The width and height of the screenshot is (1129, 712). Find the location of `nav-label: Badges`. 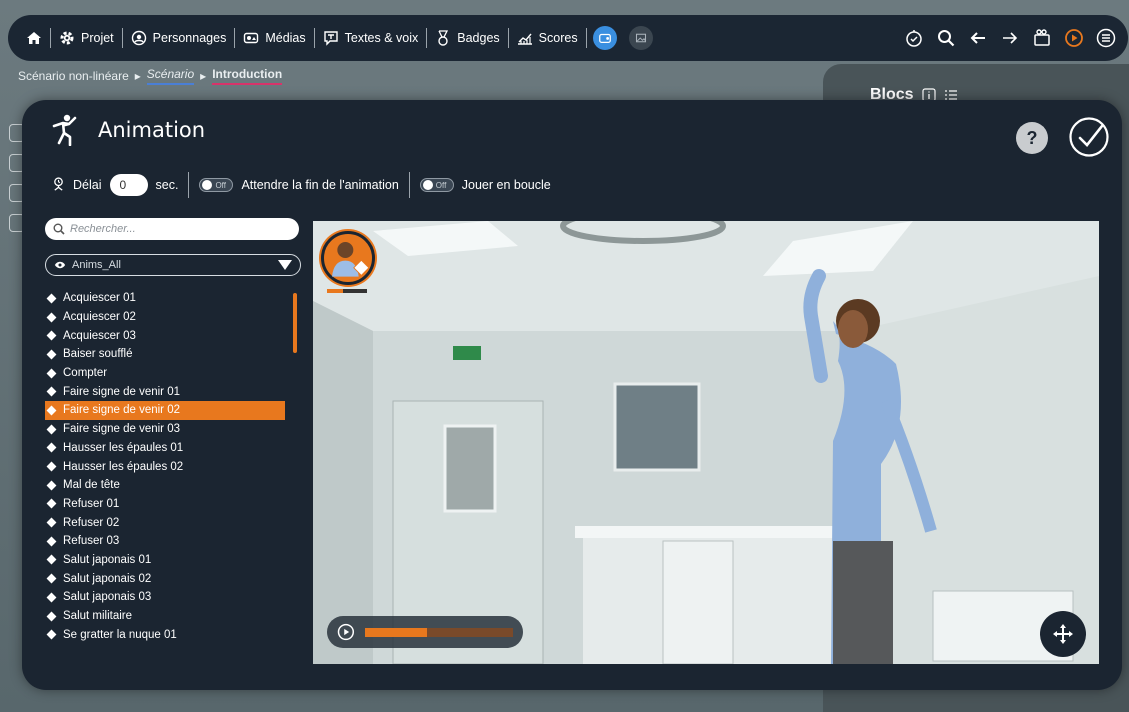

nav-label: Badges is located at coordinates (478, 38).